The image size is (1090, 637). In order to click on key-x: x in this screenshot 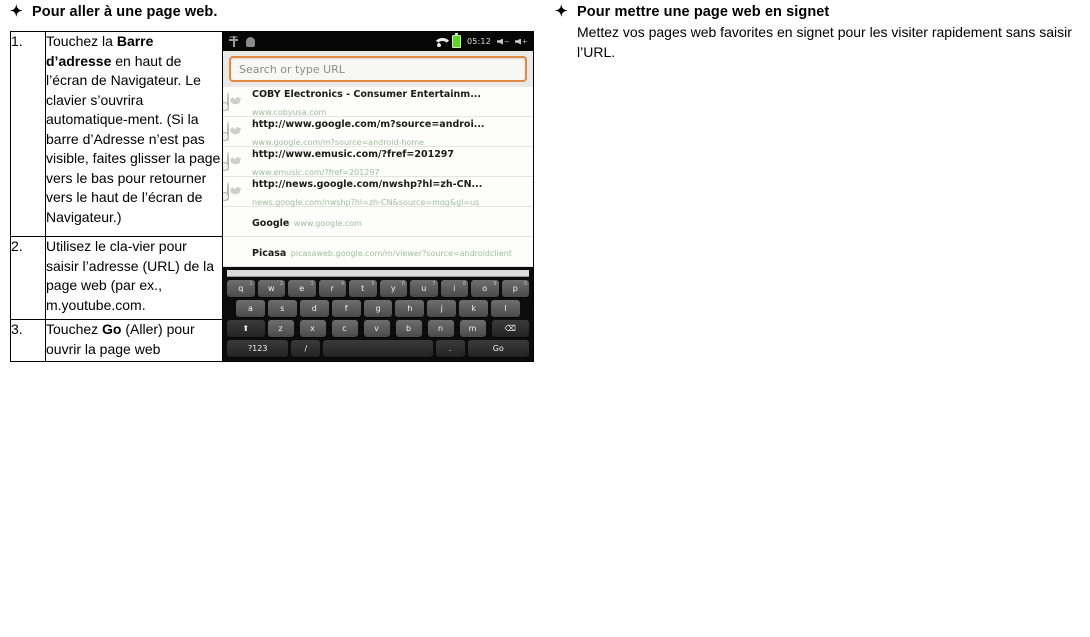, I will do `click(312, 328)`.